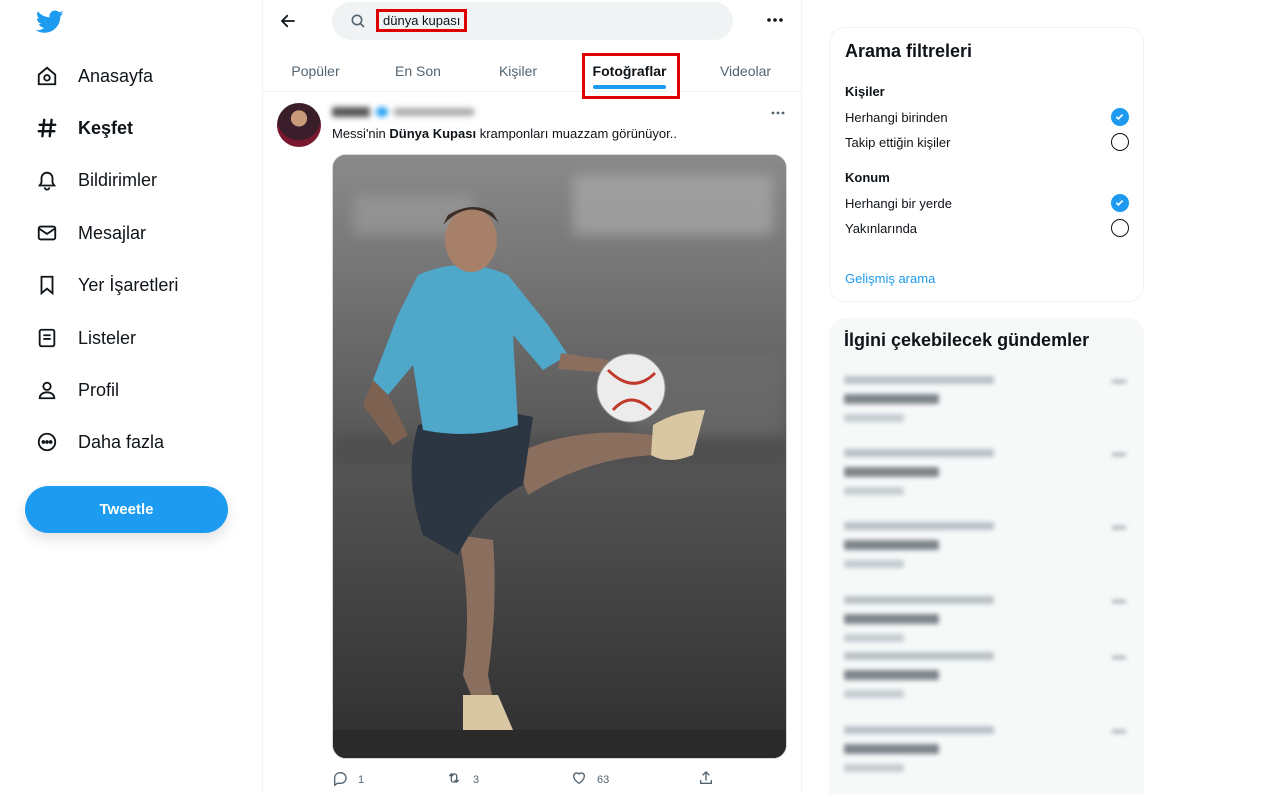  I want to click on hashtag-icon, so click(47, 128).